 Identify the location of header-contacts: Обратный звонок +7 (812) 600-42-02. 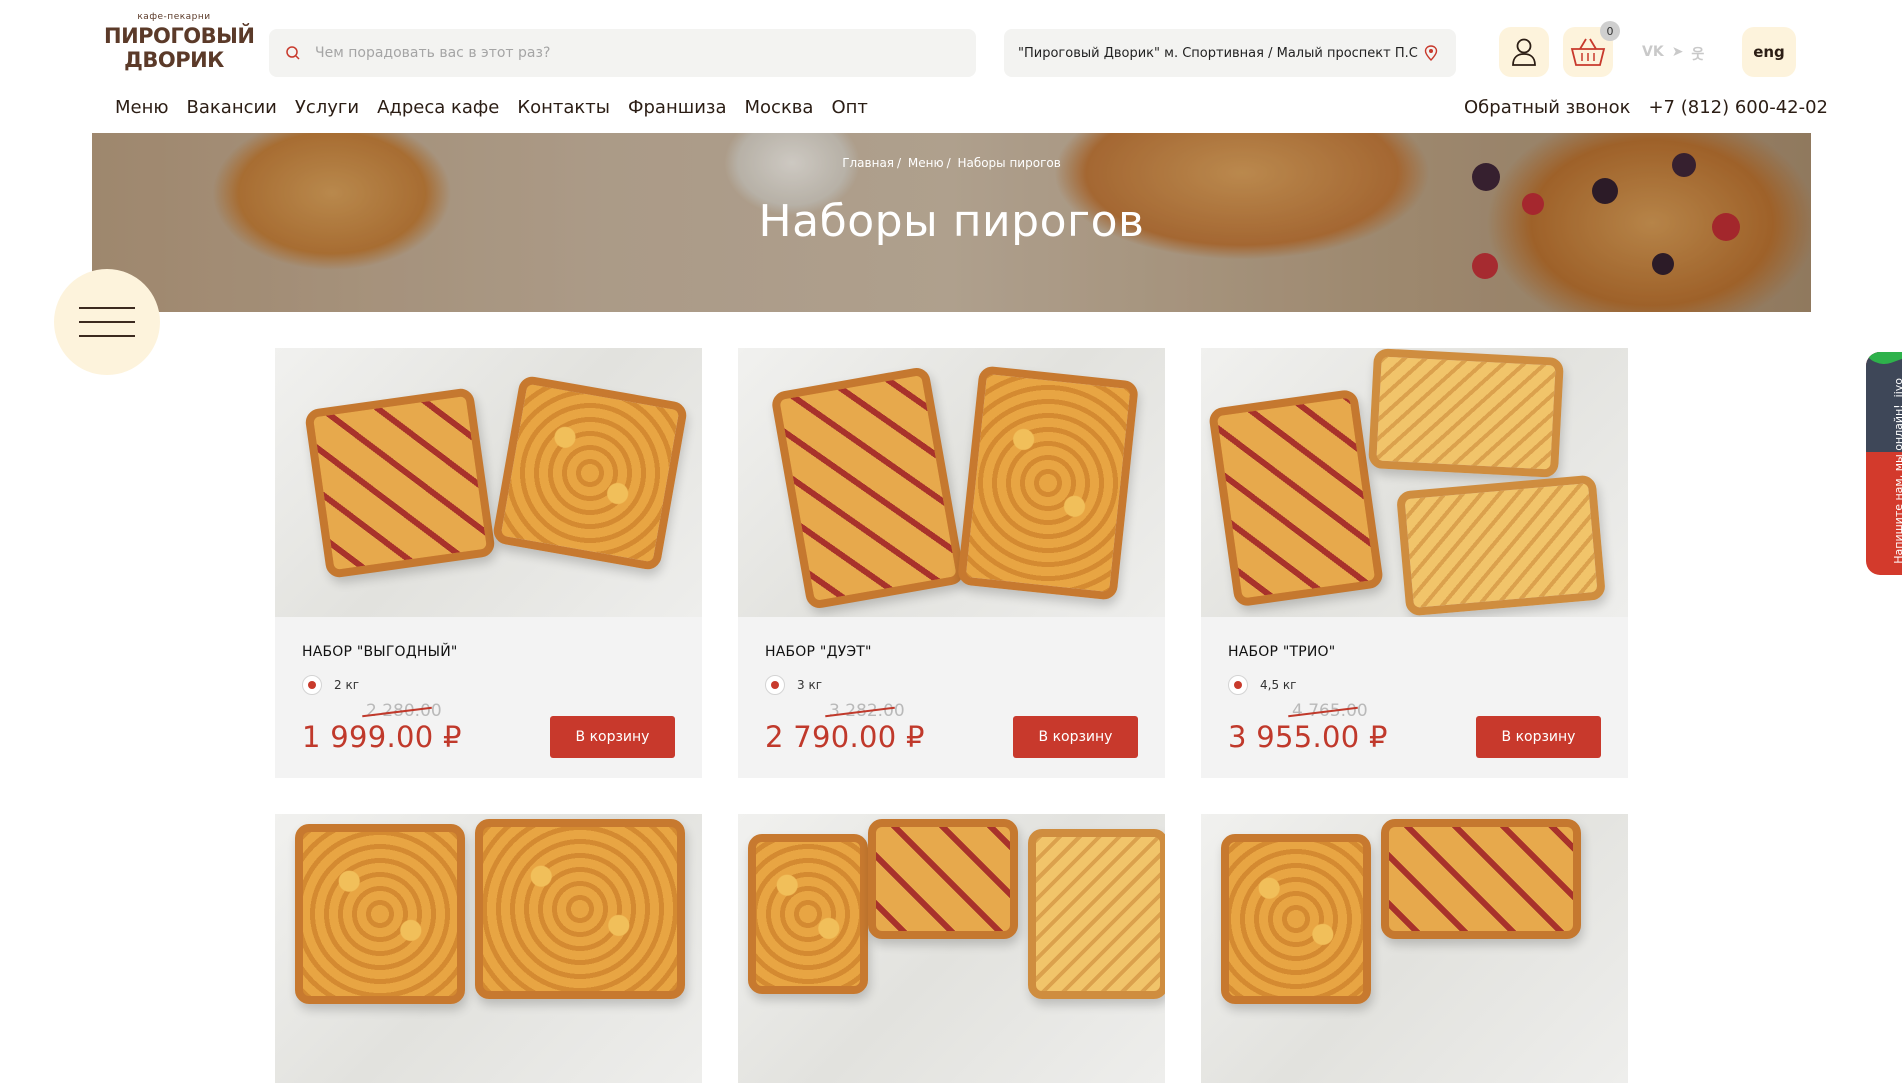
(1655, 107).